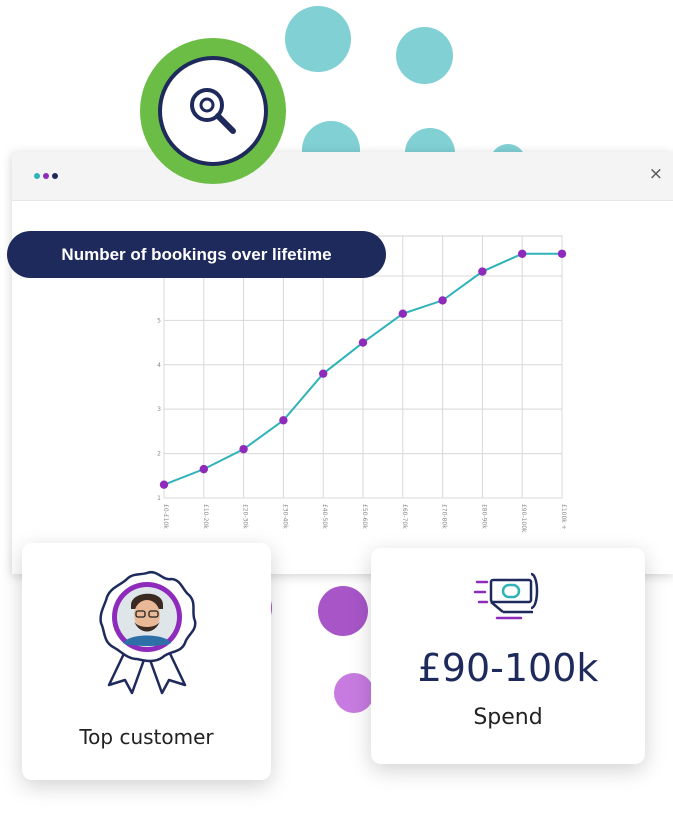 This screenshot has width=673, height=824. What do you see at coordinates (159, 498) in the screenshot?
I see `y-tick-label: 1` at bounding box center [159, 498].